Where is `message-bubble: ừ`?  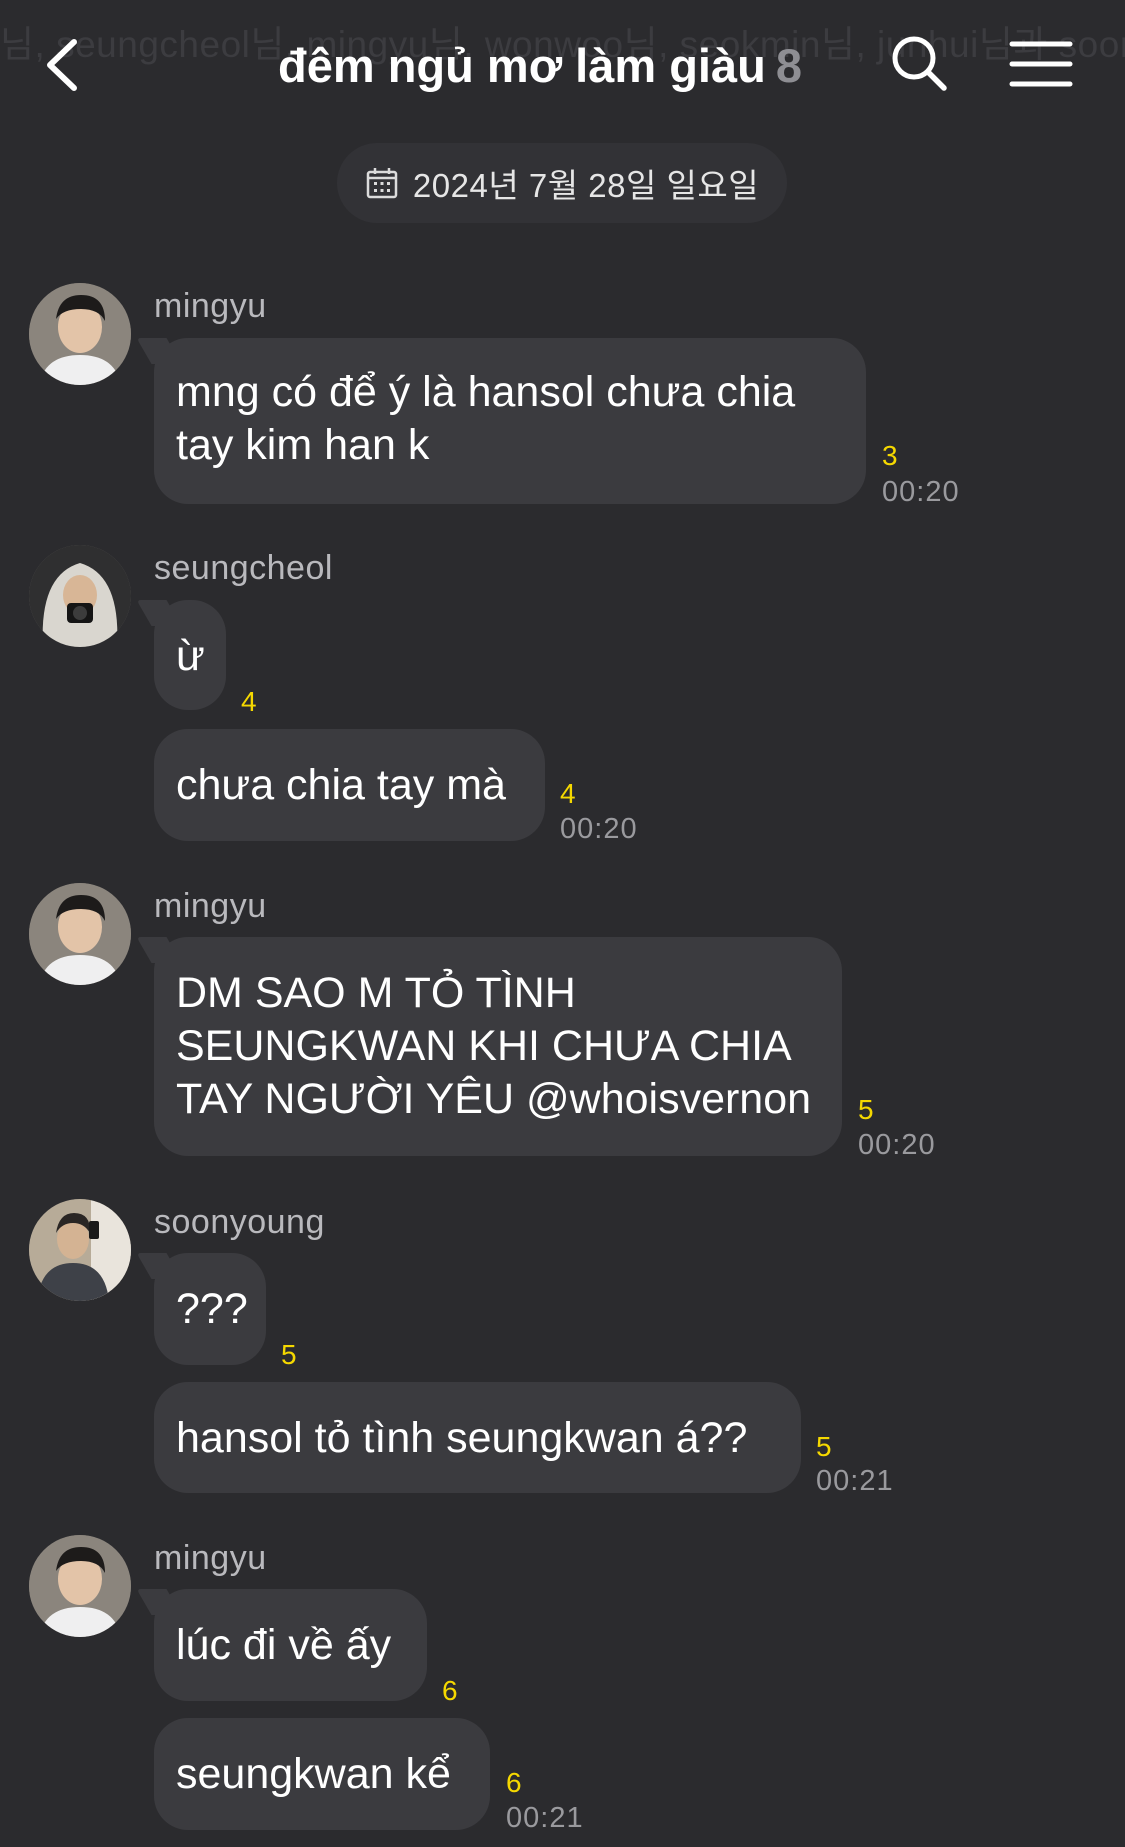
message-bubble: ừ is located at coordinates (190, 655).